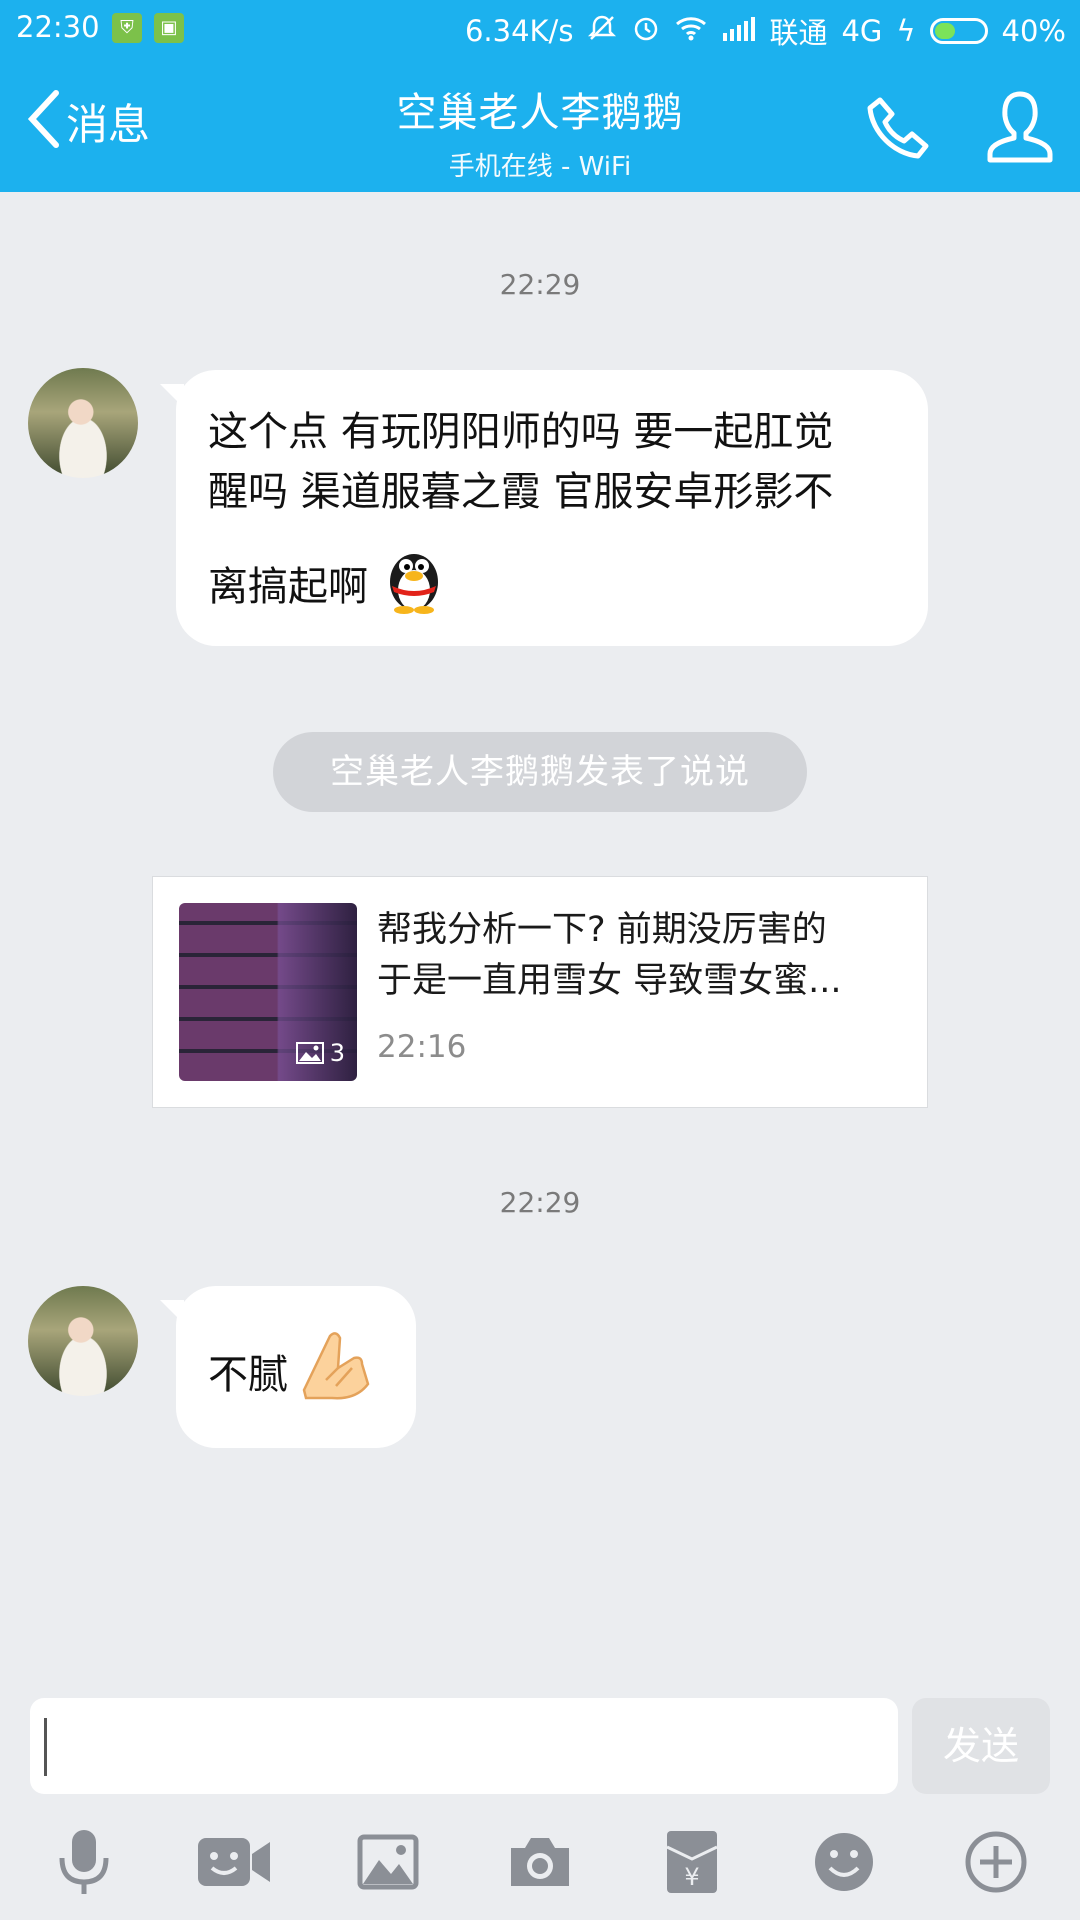 The image size is (1080, 1920). I want to click on carrier: 联通, so click(798, 33).